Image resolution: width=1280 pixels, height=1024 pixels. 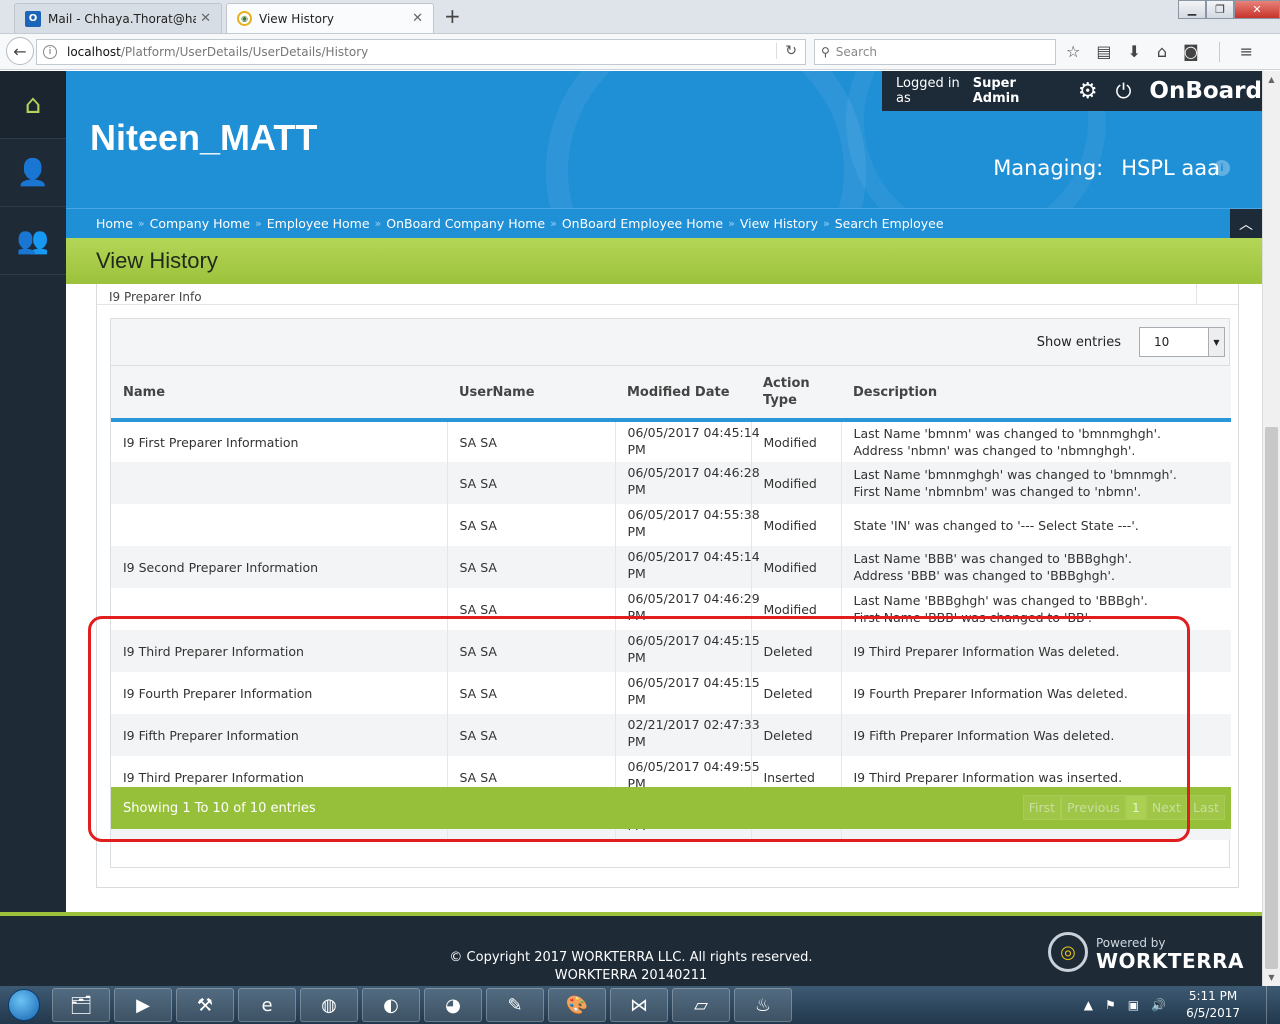 I want to click on reading-list-icon: ▤, so click(x=1103, y=52).